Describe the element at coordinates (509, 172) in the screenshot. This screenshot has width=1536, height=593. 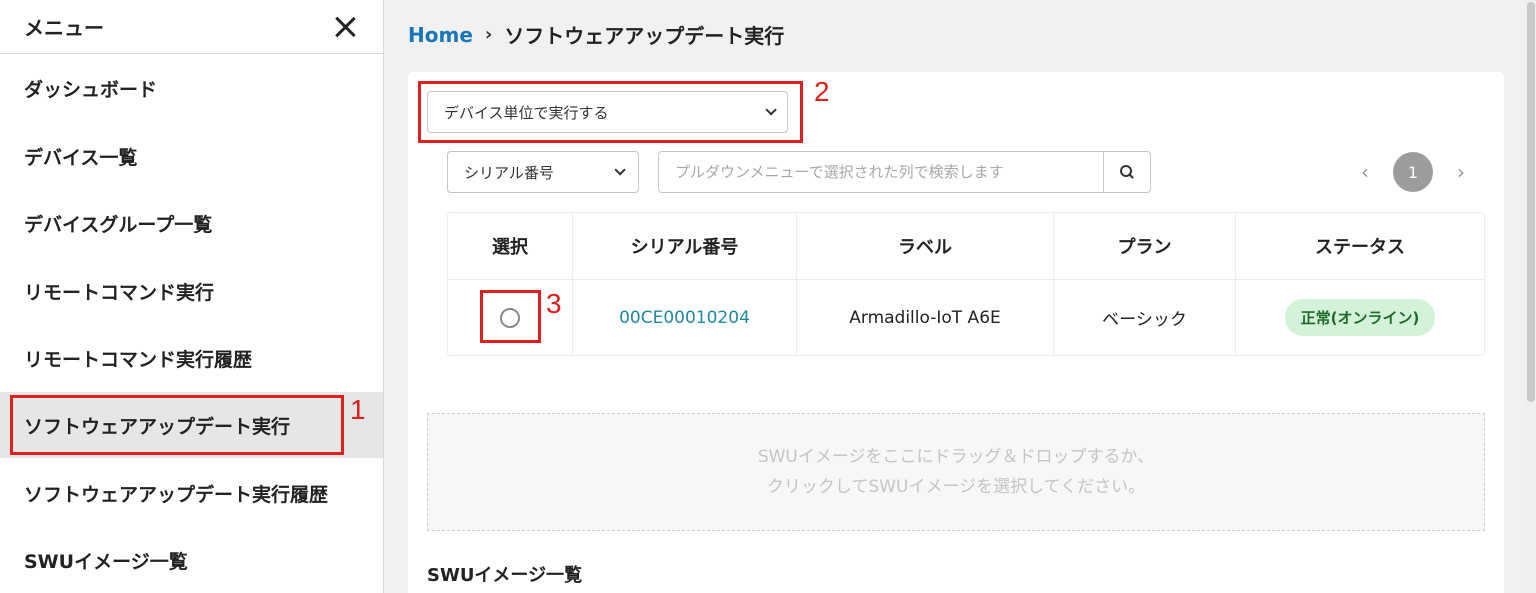
I see `search-column-value: シリアル番号` at that location.